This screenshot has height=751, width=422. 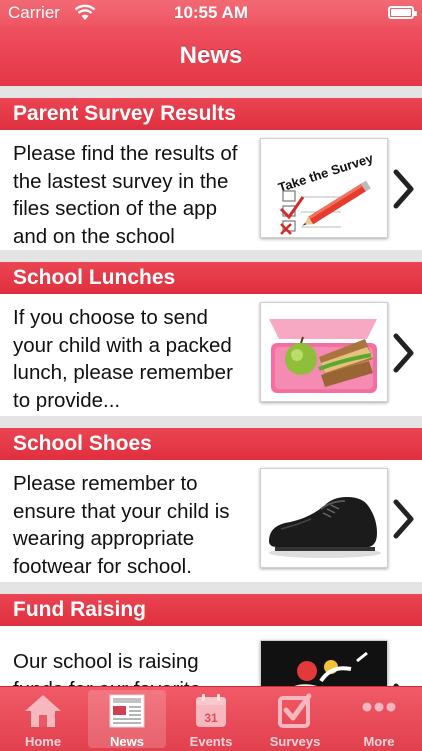 What do you see at coordinates (324, 663) in the screenshot?
I see `fundraising-image` at bounding box center [324, 663].